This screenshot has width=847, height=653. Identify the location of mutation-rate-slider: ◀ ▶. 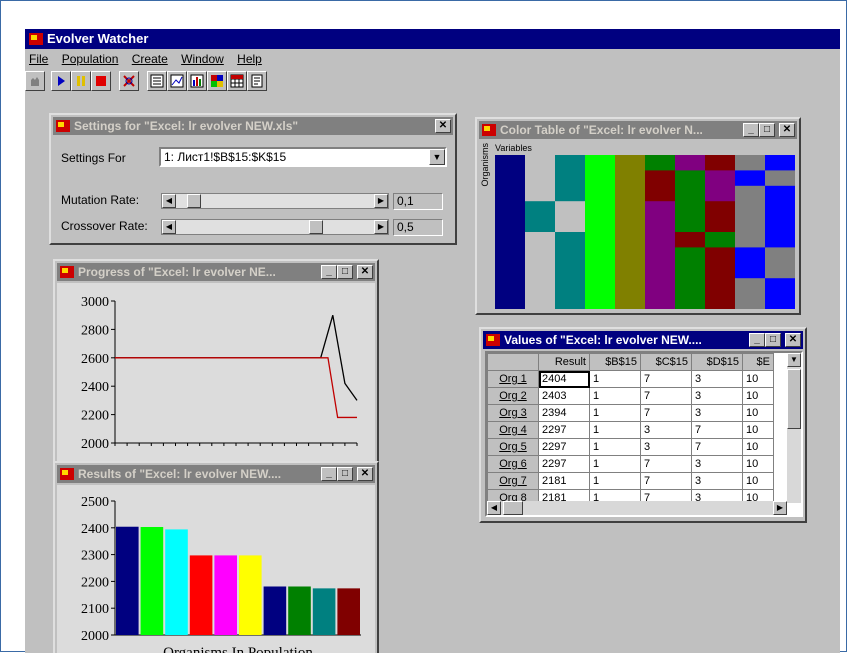
(275, 201).